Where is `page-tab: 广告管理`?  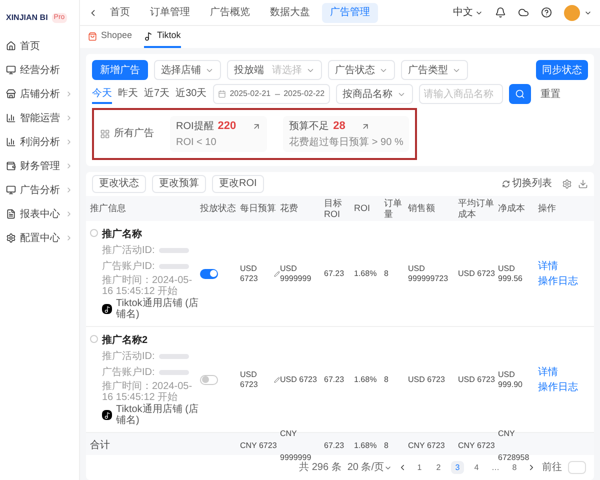 page-tab: 广告管理 is located at coordinates (350, 12).